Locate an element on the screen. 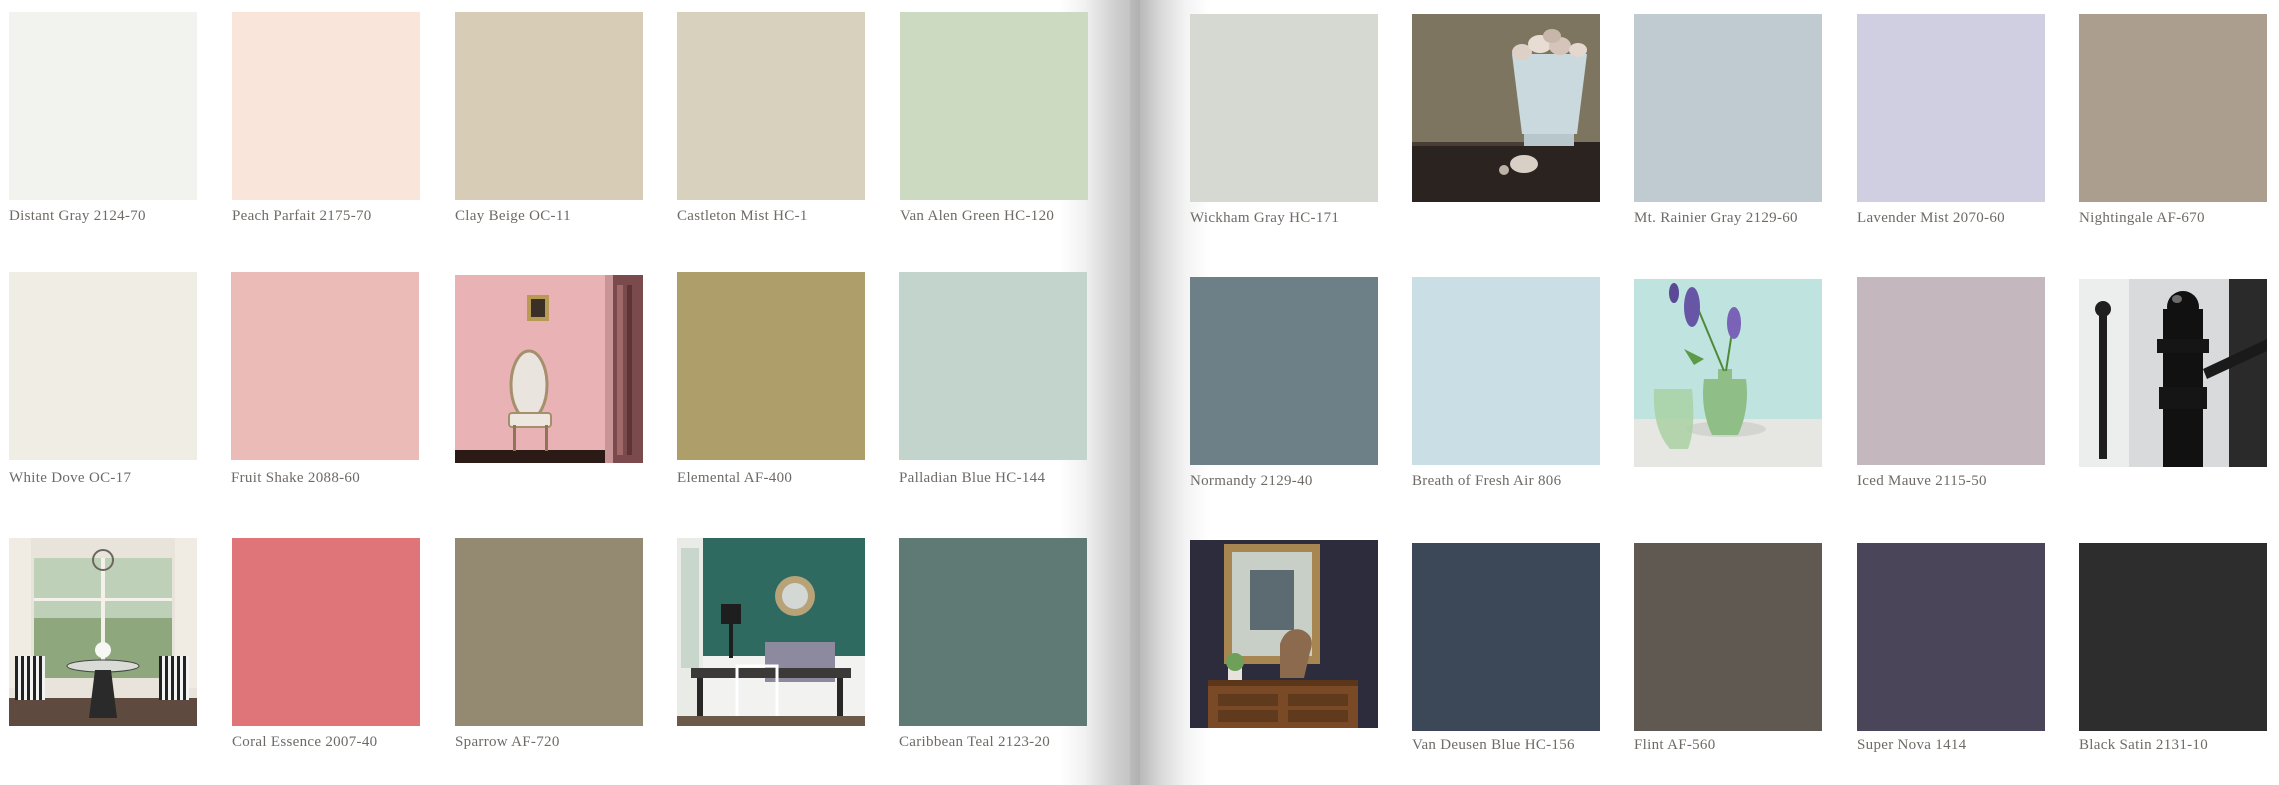 The width and height of the screenshot is (2279, 785). pink-room-chair-photo is located at coordinates (549, 369).